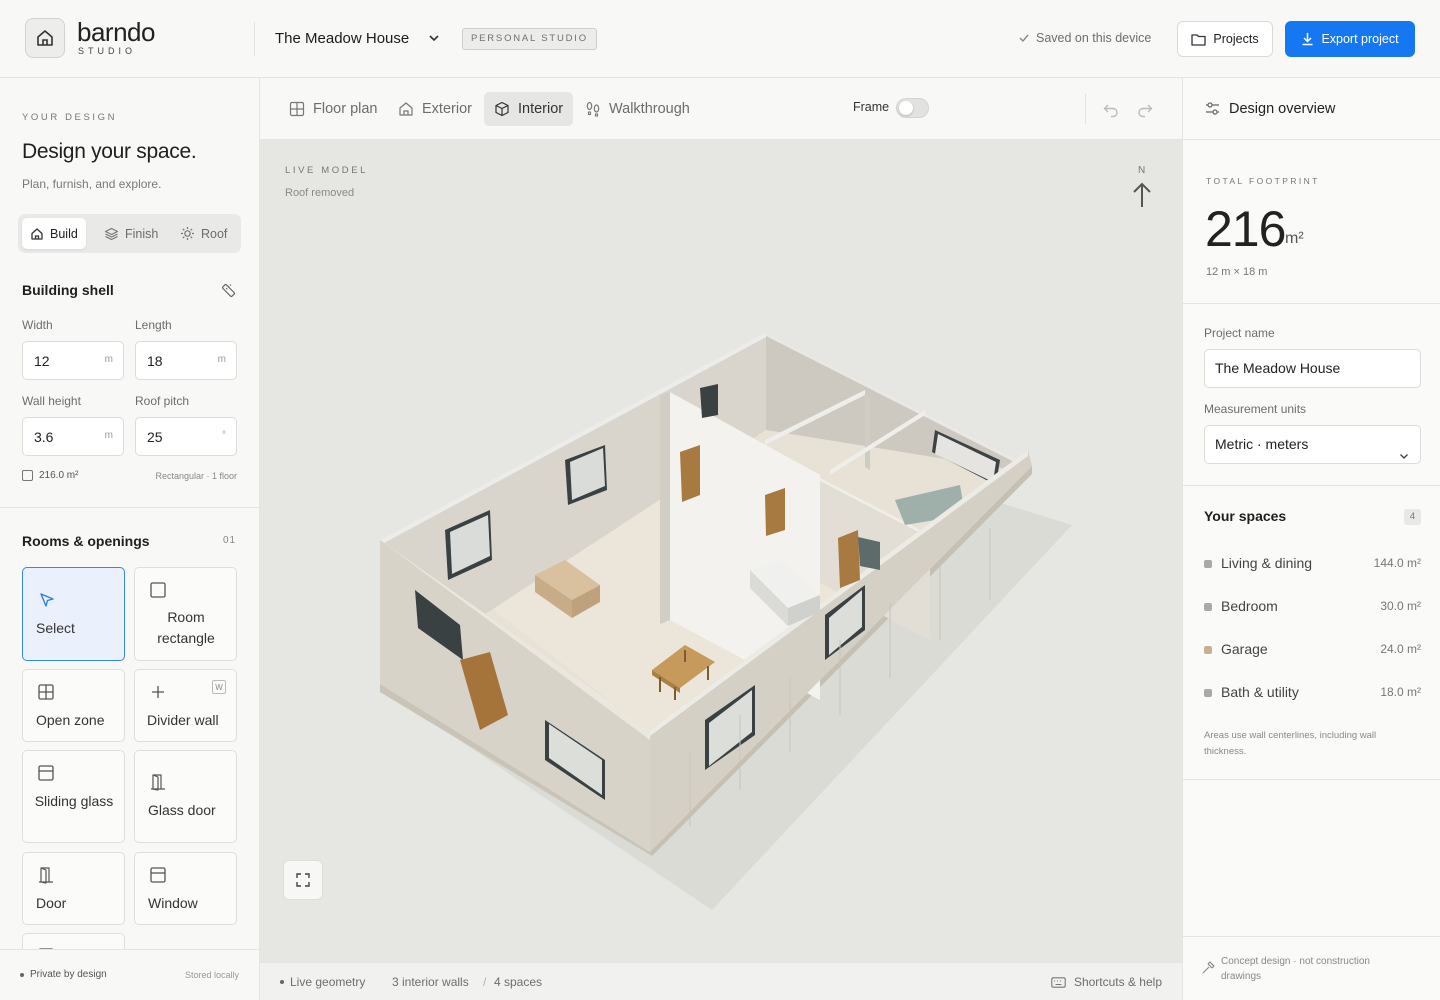 The height and width of the screenshot is (1000, 1440). I want to click on space-row-bath-utility: Bath & utility 18.0 m², so click(1312, 694).